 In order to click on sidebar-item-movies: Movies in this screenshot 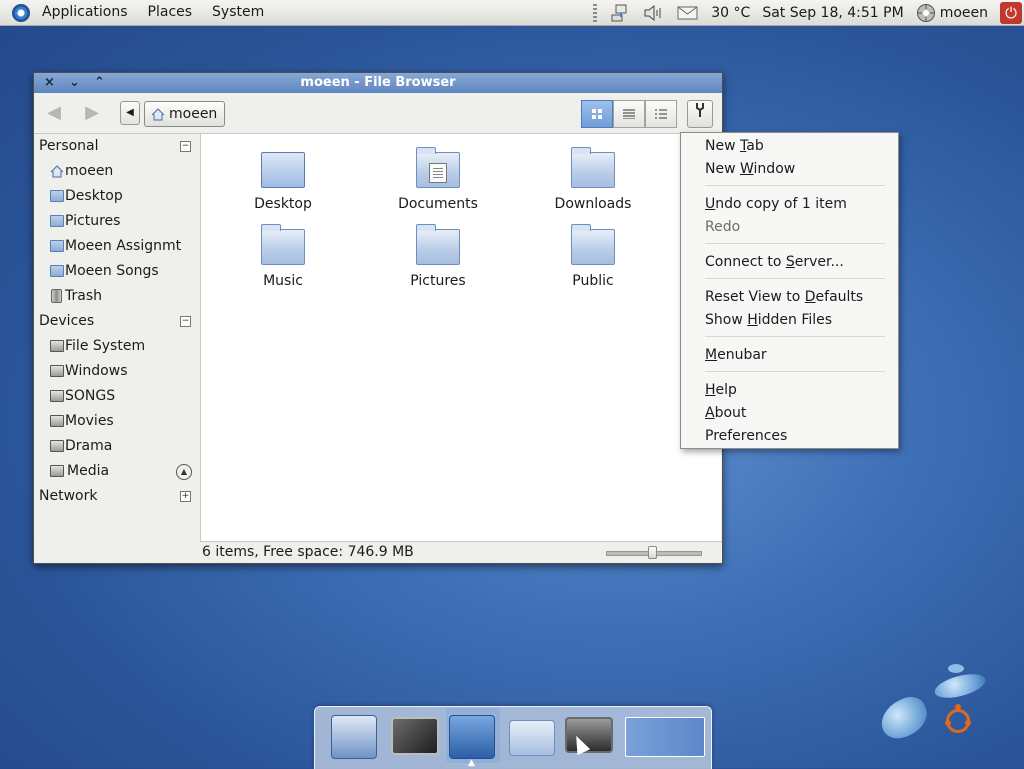, I will do `click(117, 421)`.